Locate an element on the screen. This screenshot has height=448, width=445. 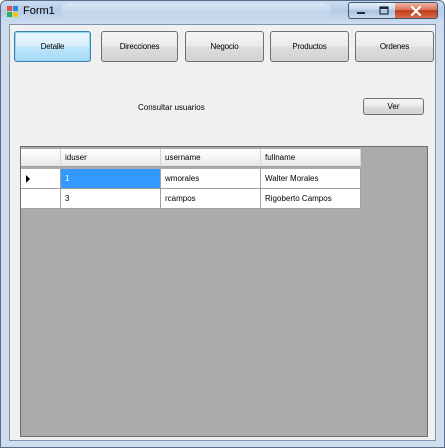
ver-button: Ver is located at coordinates (393, 106).